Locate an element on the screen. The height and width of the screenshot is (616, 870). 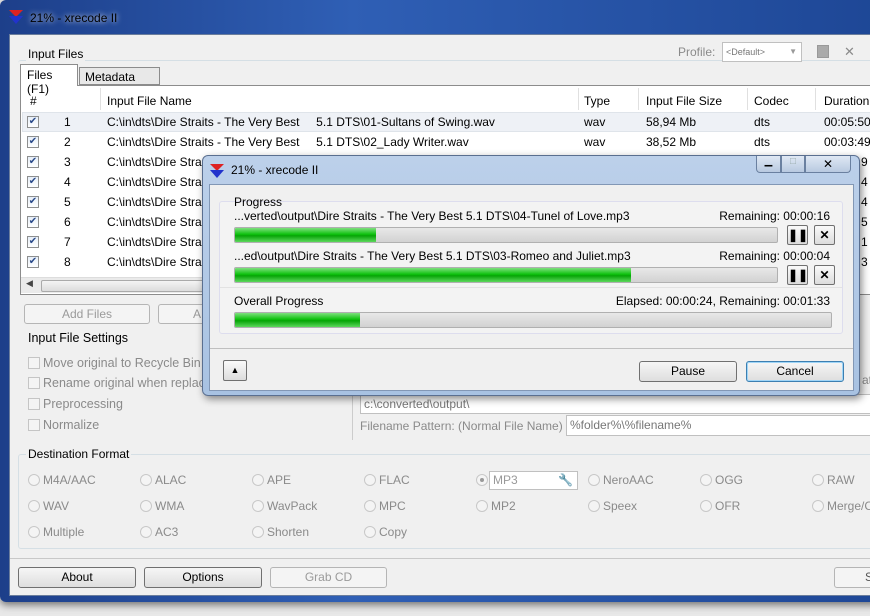
col-header-codec: Codec is located at coordinates (771, 101).